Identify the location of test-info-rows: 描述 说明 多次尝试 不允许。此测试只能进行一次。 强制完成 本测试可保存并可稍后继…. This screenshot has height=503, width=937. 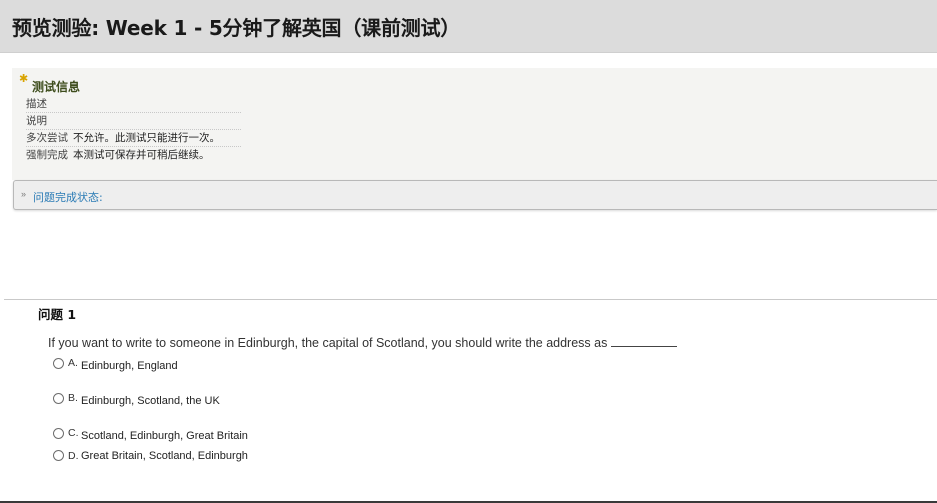
(133, 129).